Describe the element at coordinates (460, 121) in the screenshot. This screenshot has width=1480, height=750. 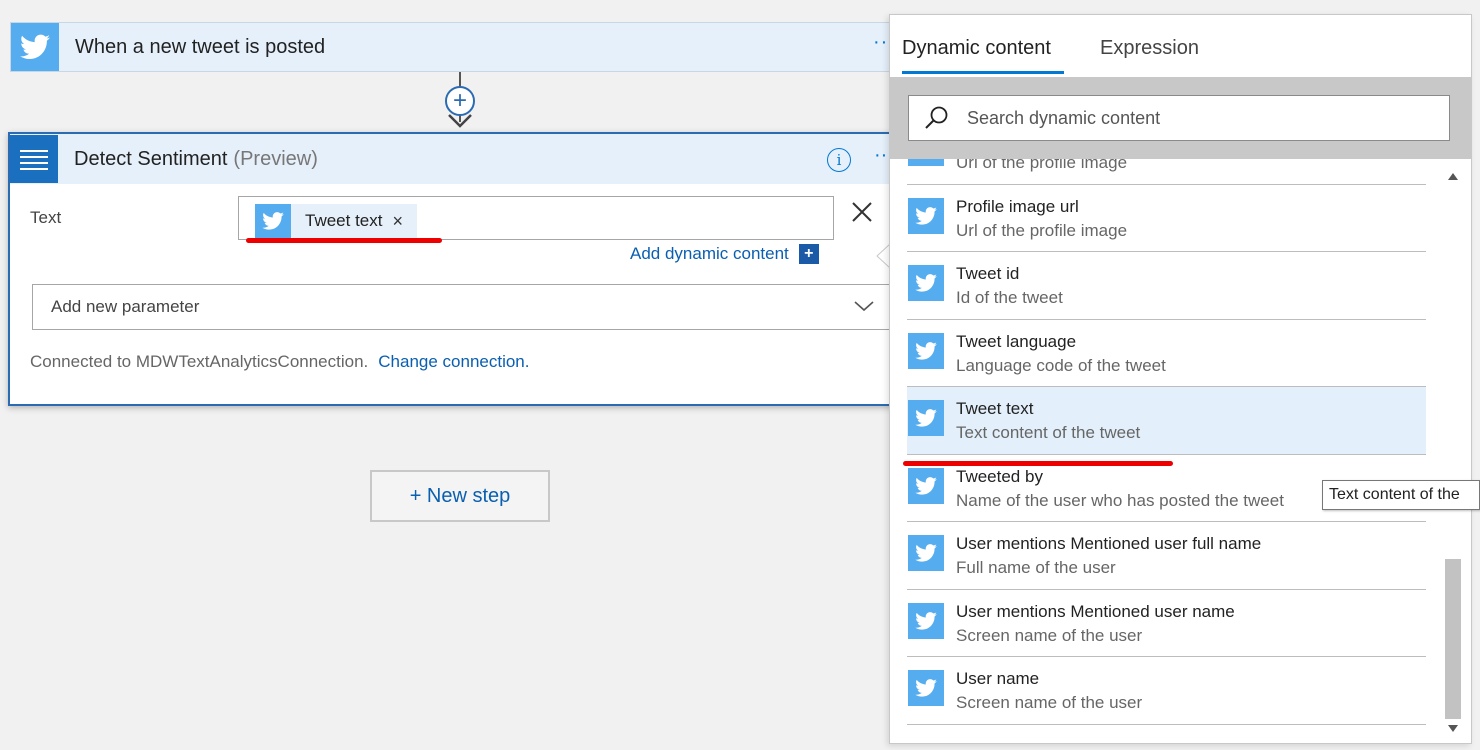
I see `flow-arrow-icon` at that location.